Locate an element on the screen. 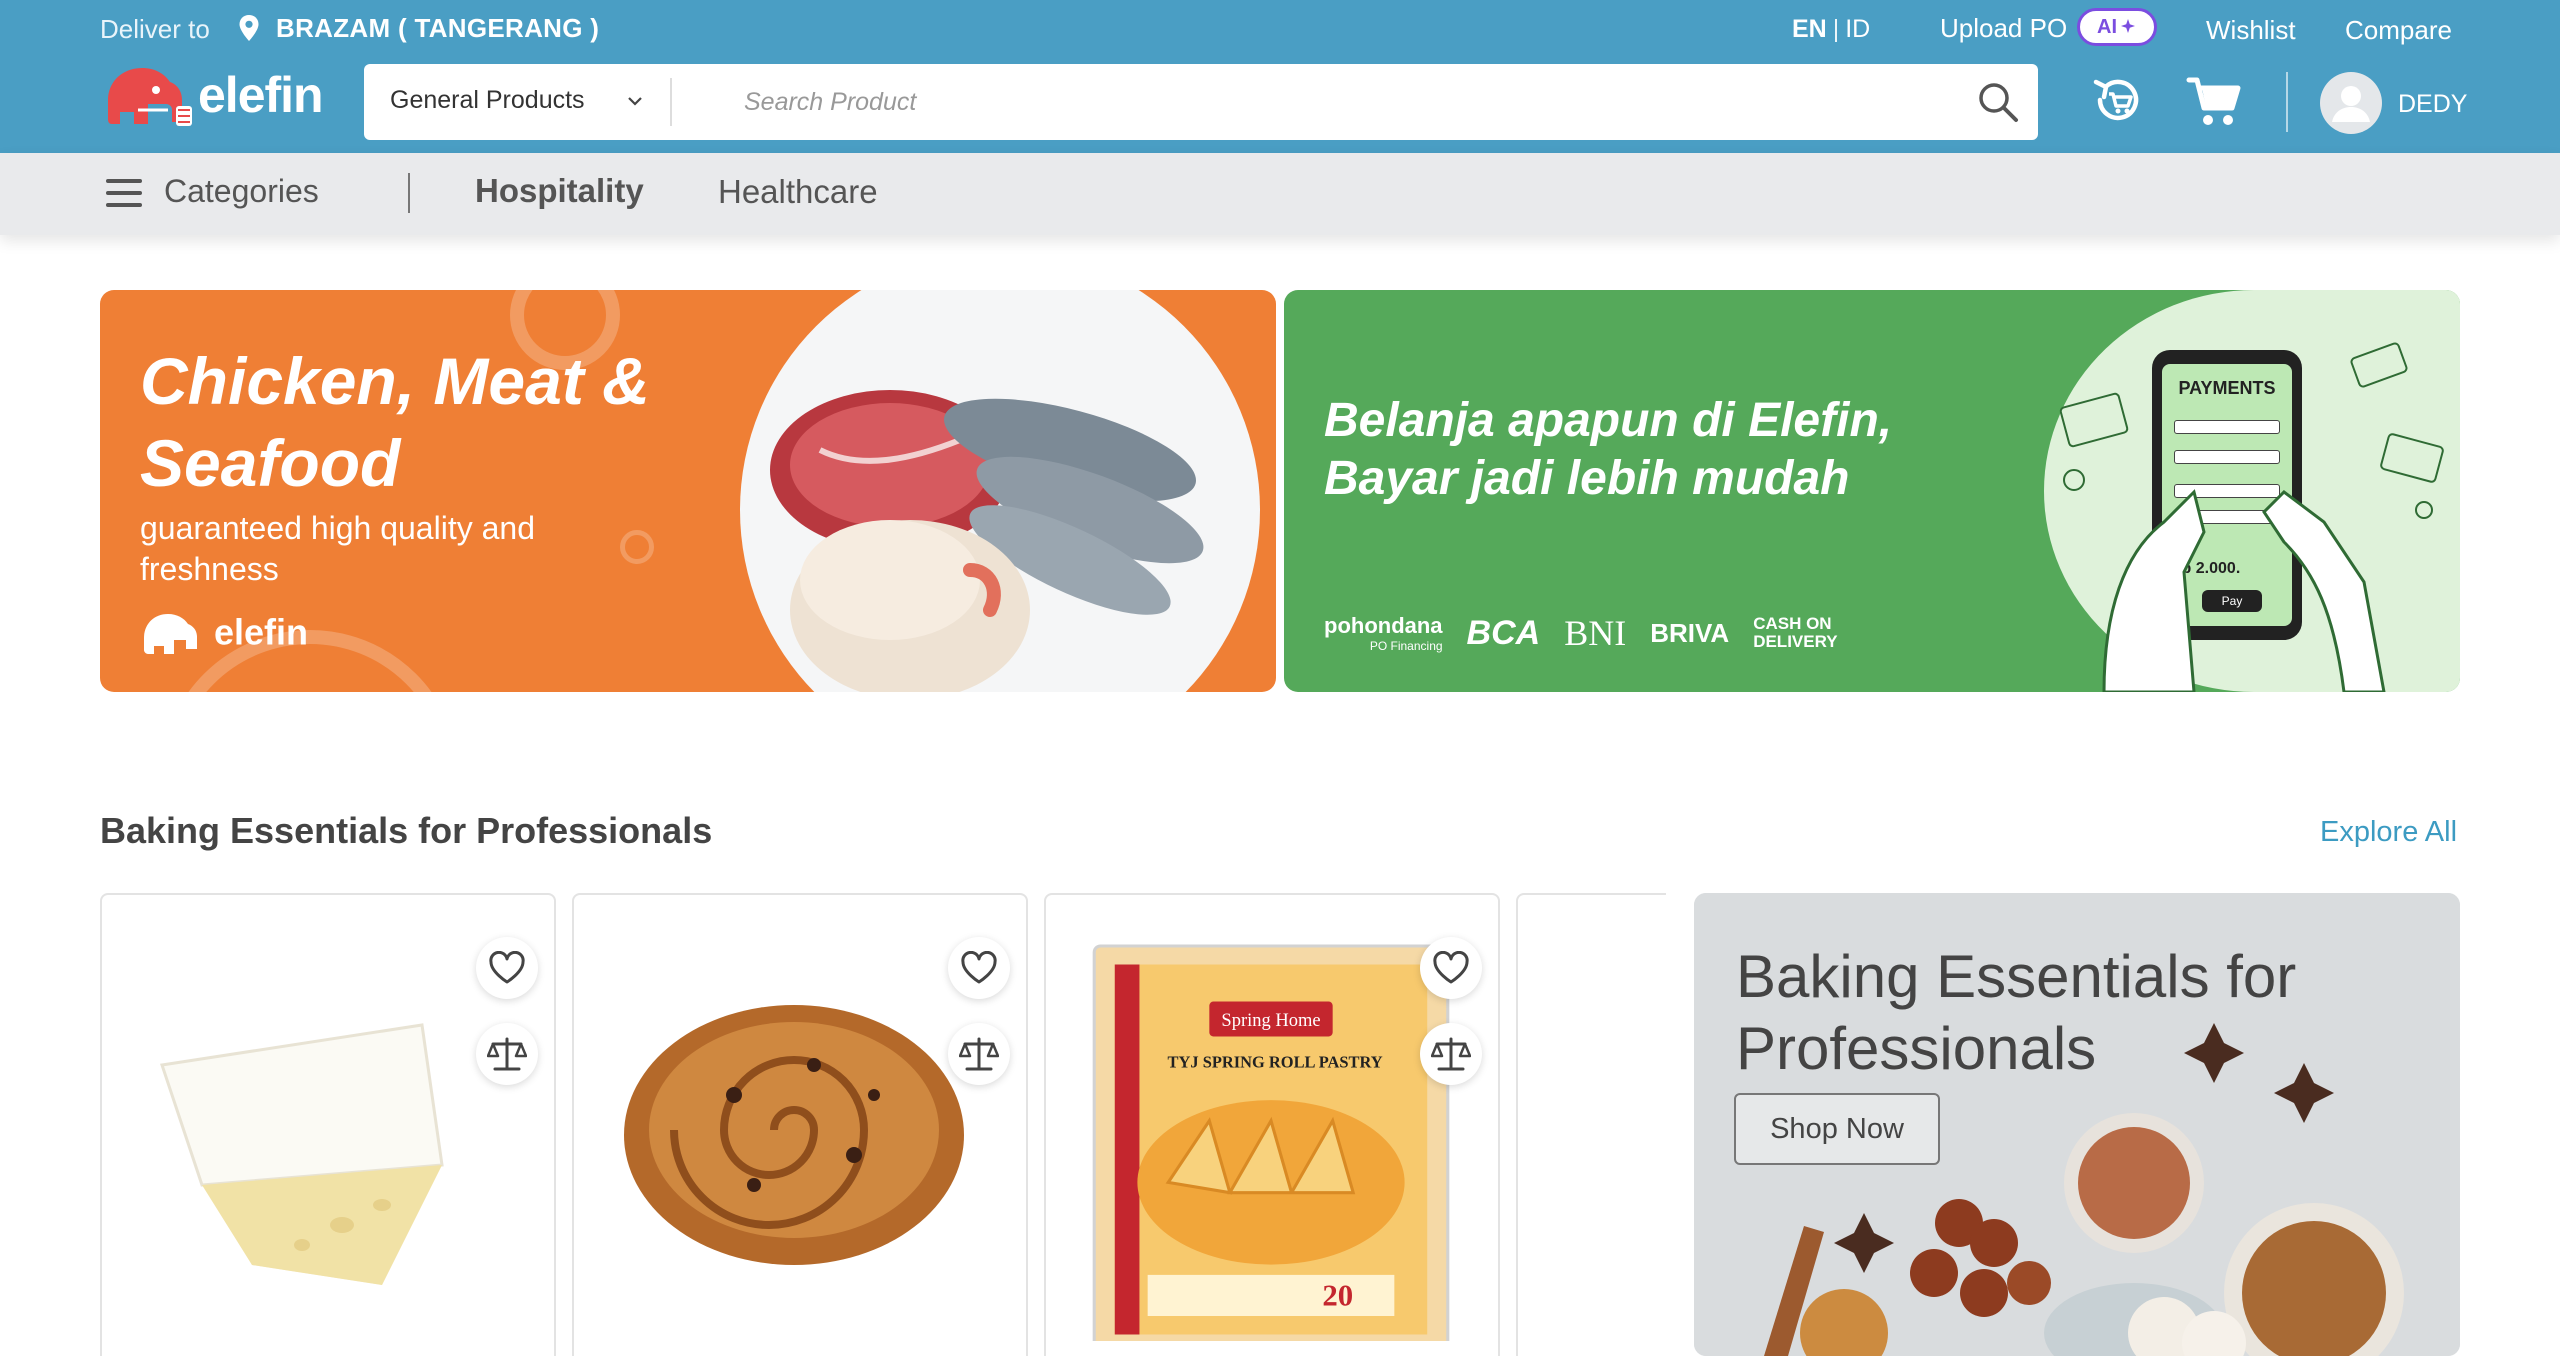  location-pin-icon is located at coordinates (249, 28).